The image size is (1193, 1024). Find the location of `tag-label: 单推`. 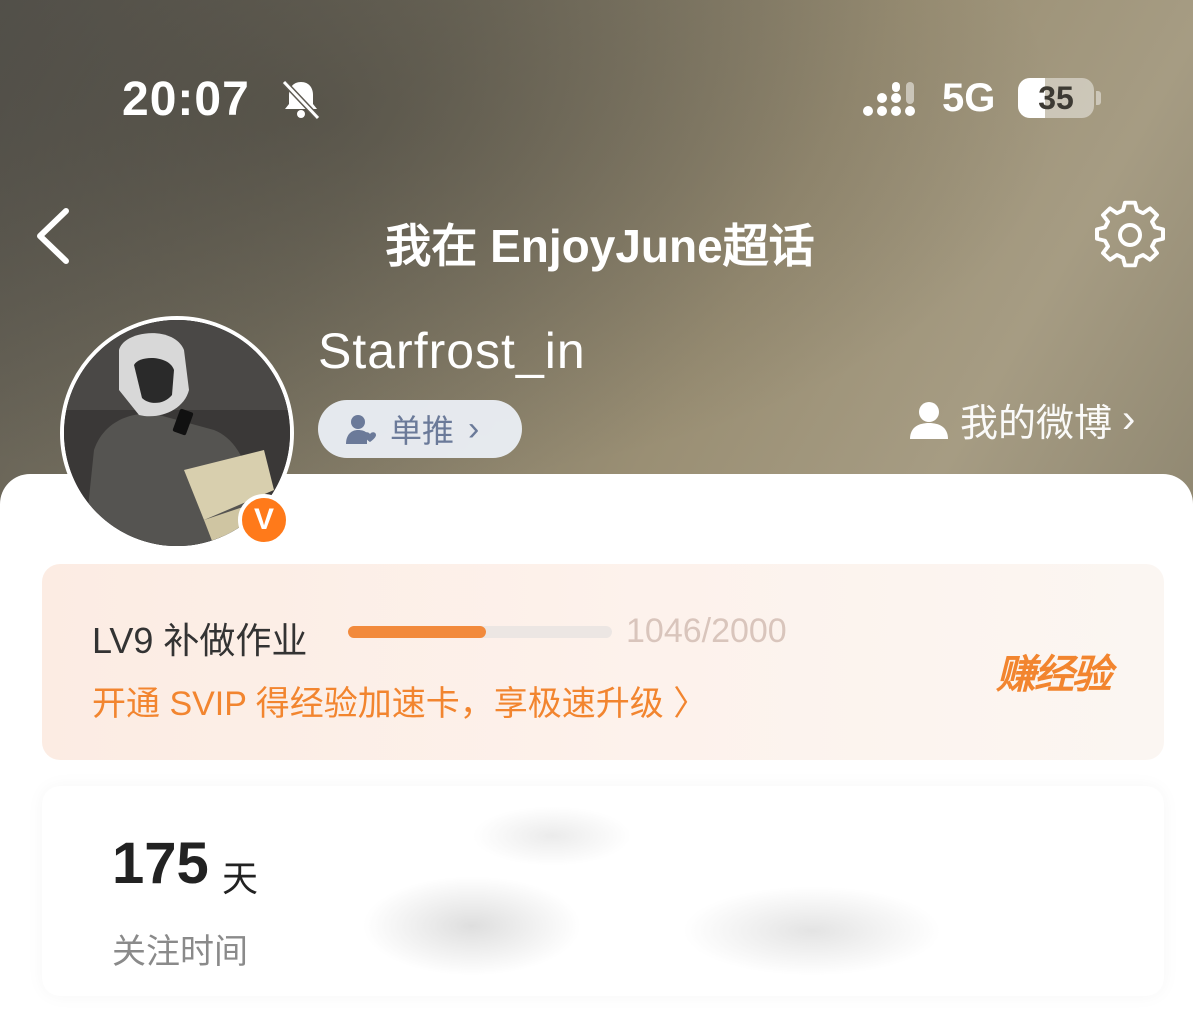

tag-label: 单推 is located at coordinates (422, 431).